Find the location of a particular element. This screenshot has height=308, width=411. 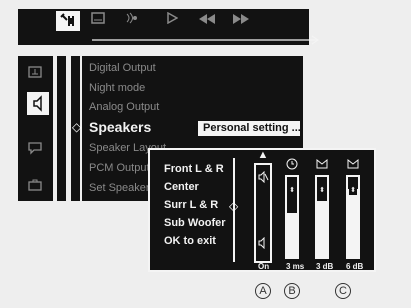

speaker-mute-icon is located at coordinates (263, 177).